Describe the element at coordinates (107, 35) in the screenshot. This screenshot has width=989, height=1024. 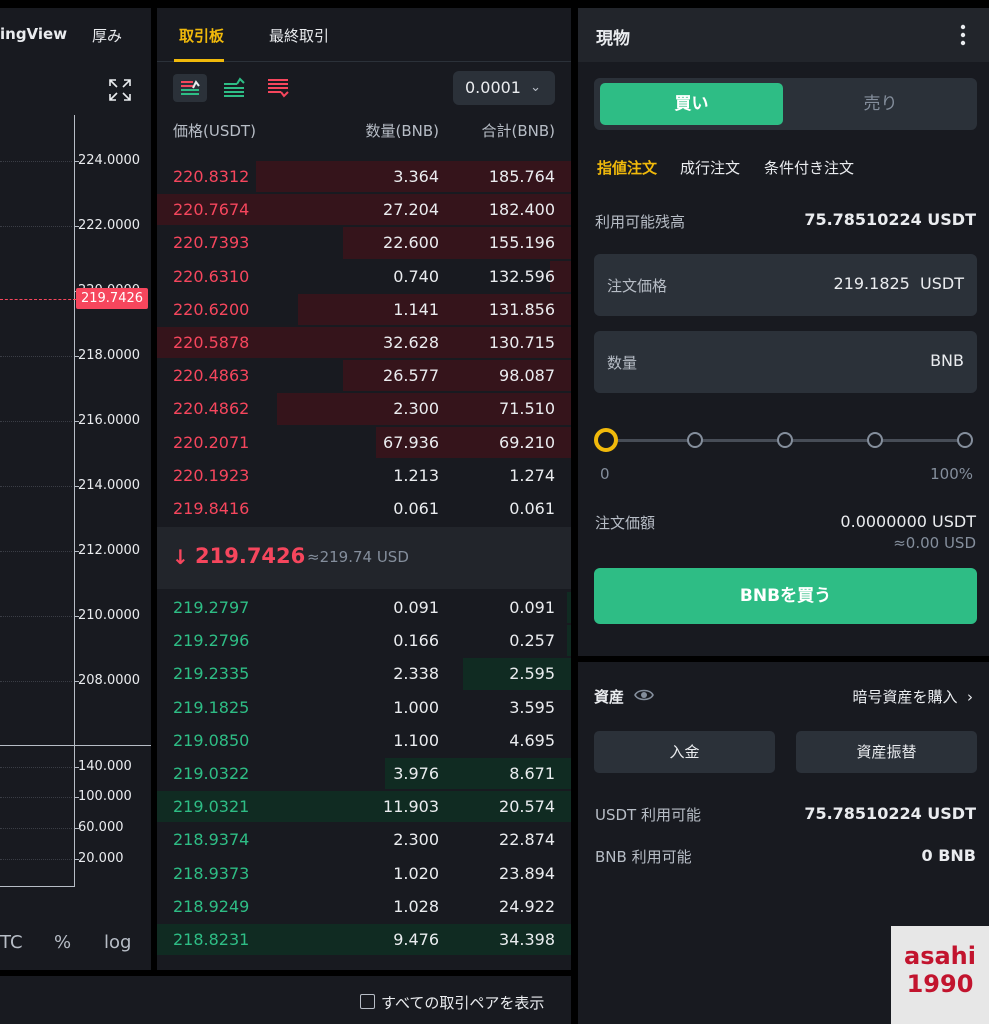
I see `tab-depth: 厚み` at that location.